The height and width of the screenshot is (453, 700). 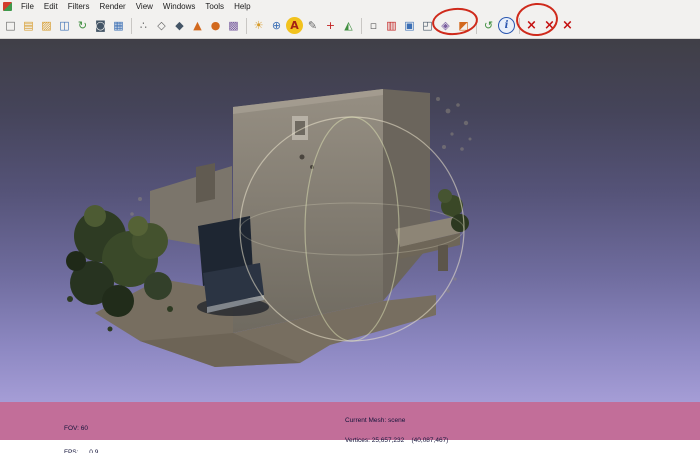 What do you see at coordinates (445, 25) in the screenshot?
I see `vertex-paint-button: ◈` at bounding box center [445, 25].